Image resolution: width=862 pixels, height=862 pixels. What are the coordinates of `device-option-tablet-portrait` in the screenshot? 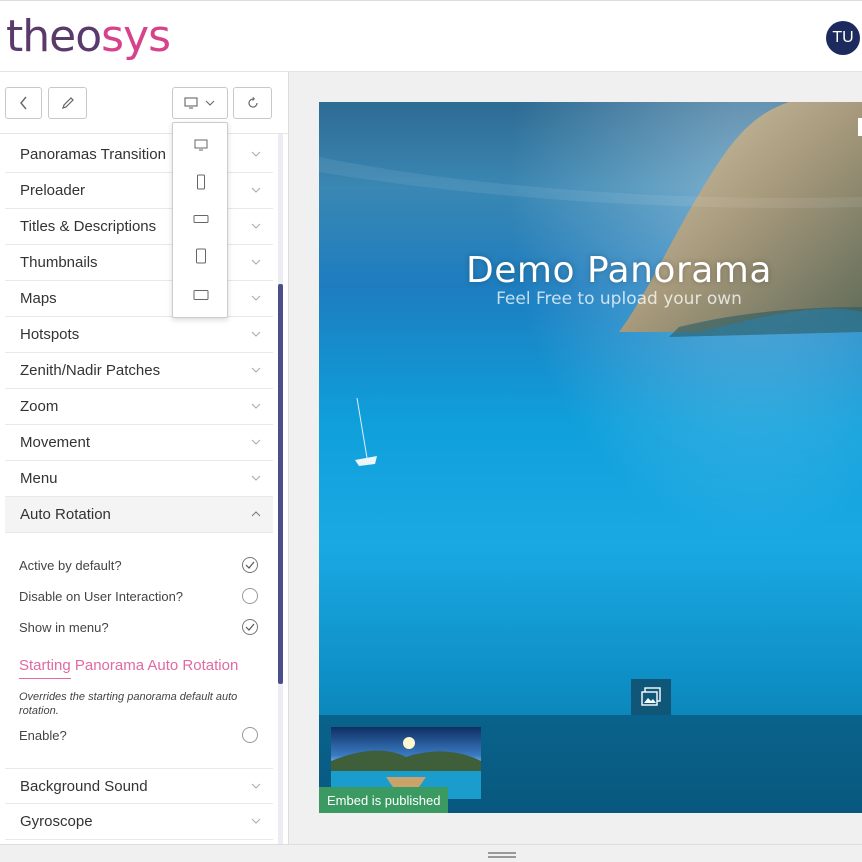 It's located at (201, 256).